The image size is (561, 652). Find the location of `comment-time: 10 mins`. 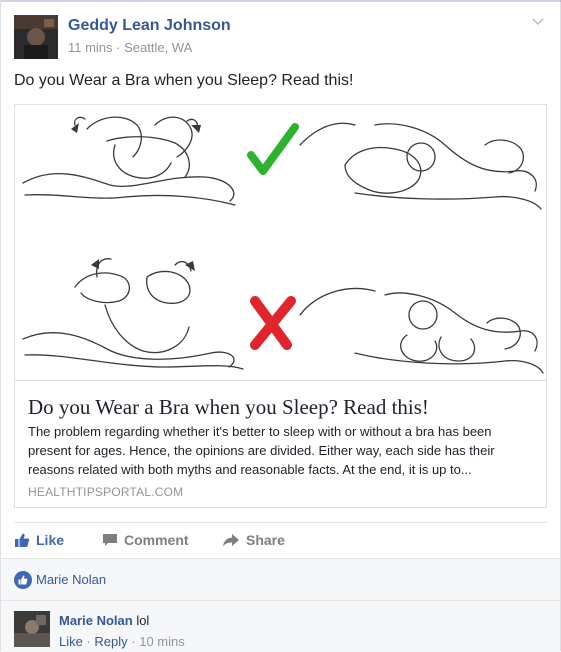

comment-time: 10 mins is located at coordinates (162, 641).